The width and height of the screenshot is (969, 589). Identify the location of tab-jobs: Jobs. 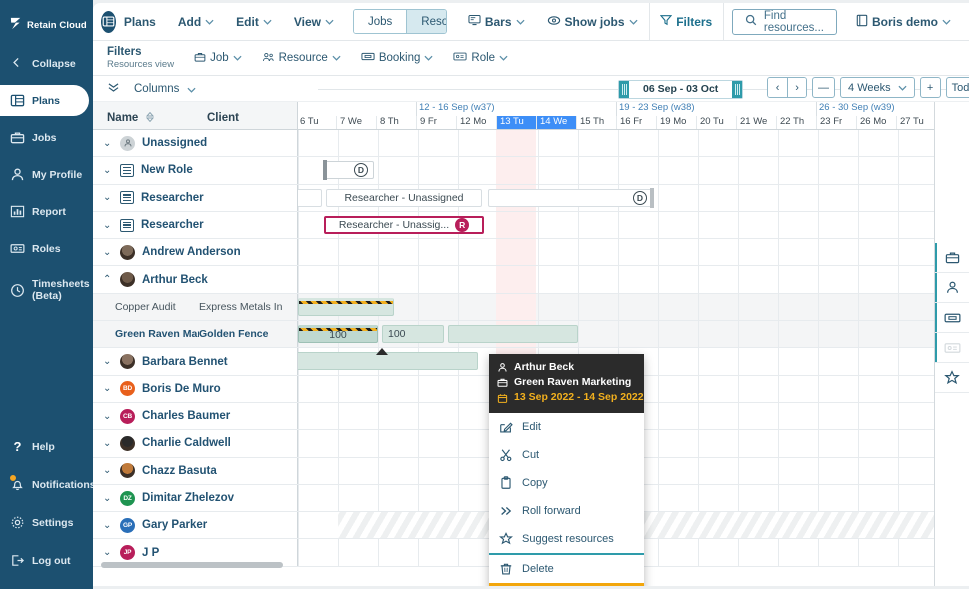
(380, 21).